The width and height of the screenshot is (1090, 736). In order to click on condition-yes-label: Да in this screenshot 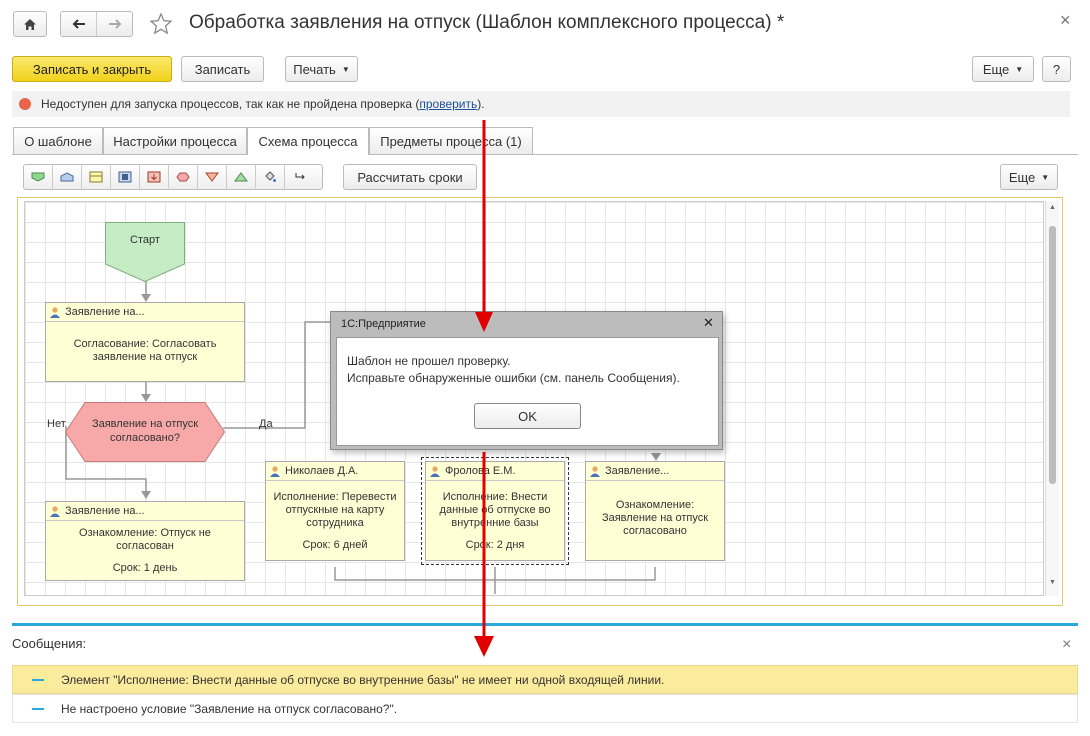, I will do `click(266, 424)`.